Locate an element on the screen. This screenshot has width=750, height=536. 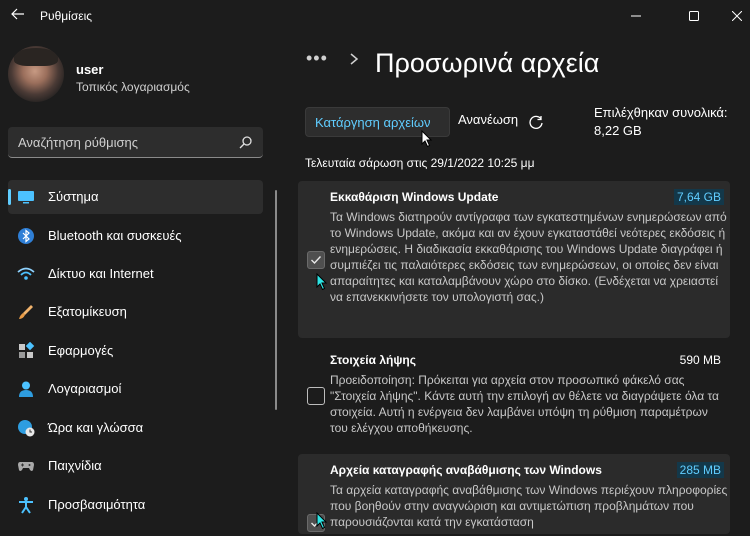
active-indicator is located at coordinates (9, 197).